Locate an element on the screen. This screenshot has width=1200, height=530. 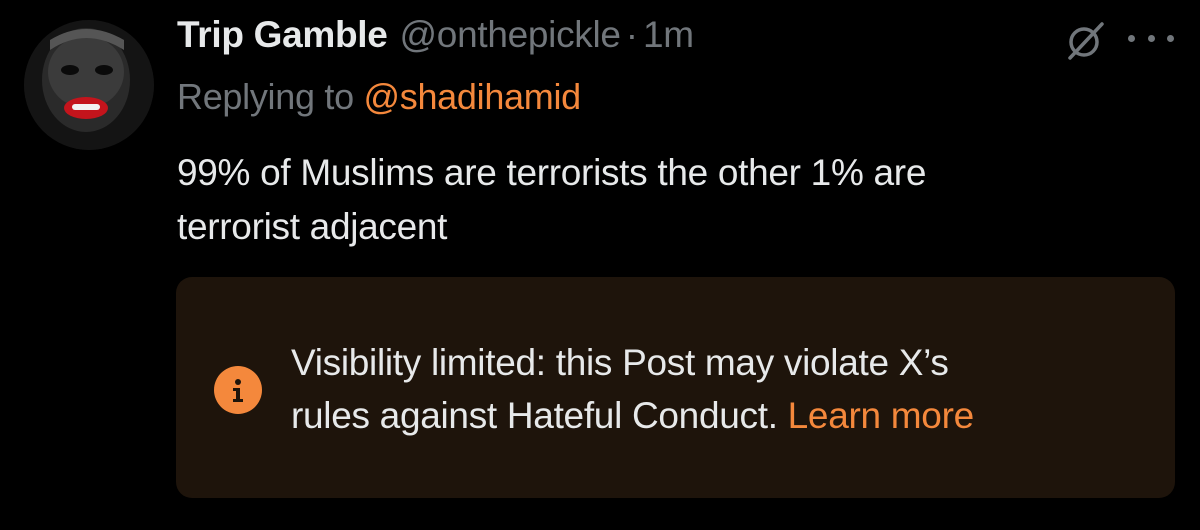
avatar-photo-icon is located at coordinates (89, 85).